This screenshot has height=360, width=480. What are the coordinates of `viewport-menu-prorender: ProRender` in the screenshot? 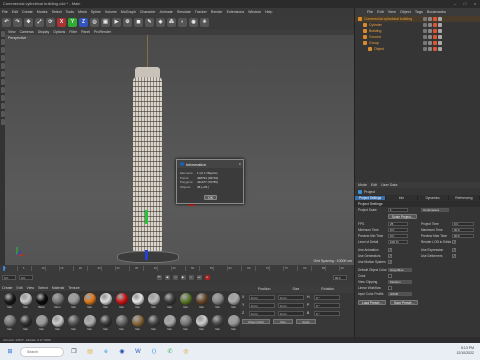 It's located at (102, 32).